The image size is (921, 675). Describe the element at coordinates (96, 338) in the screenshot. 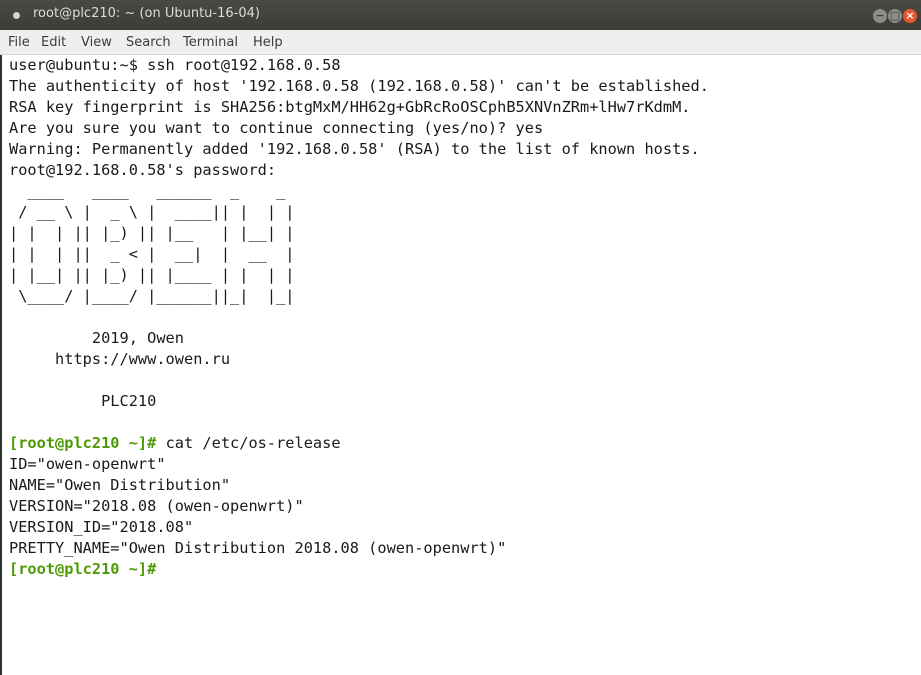

I see `banner-year-line: 2019, Owen` at that location.